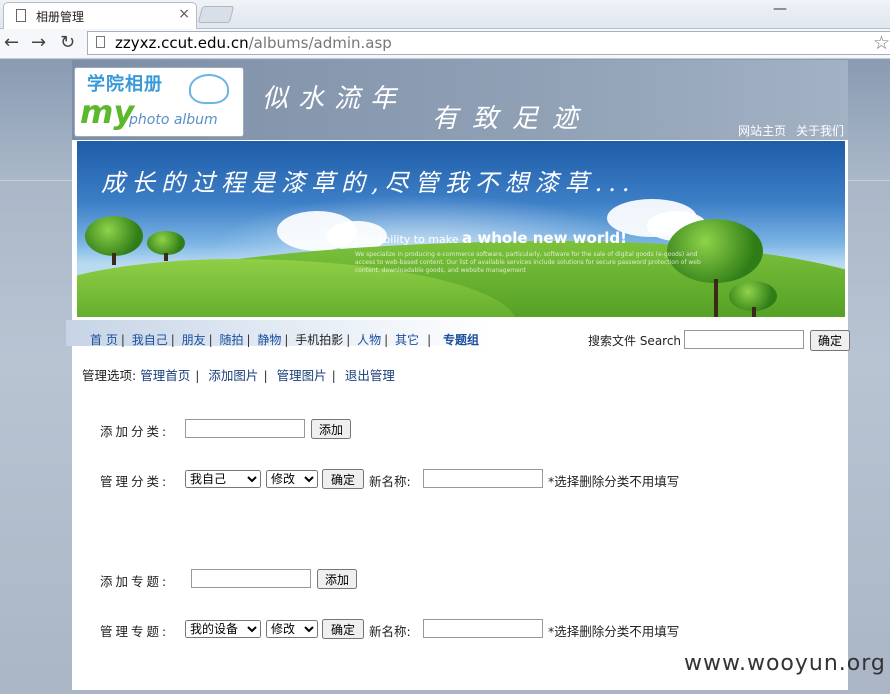  I want to click on manage-photos-link: 管理图片, so click(302, 375).